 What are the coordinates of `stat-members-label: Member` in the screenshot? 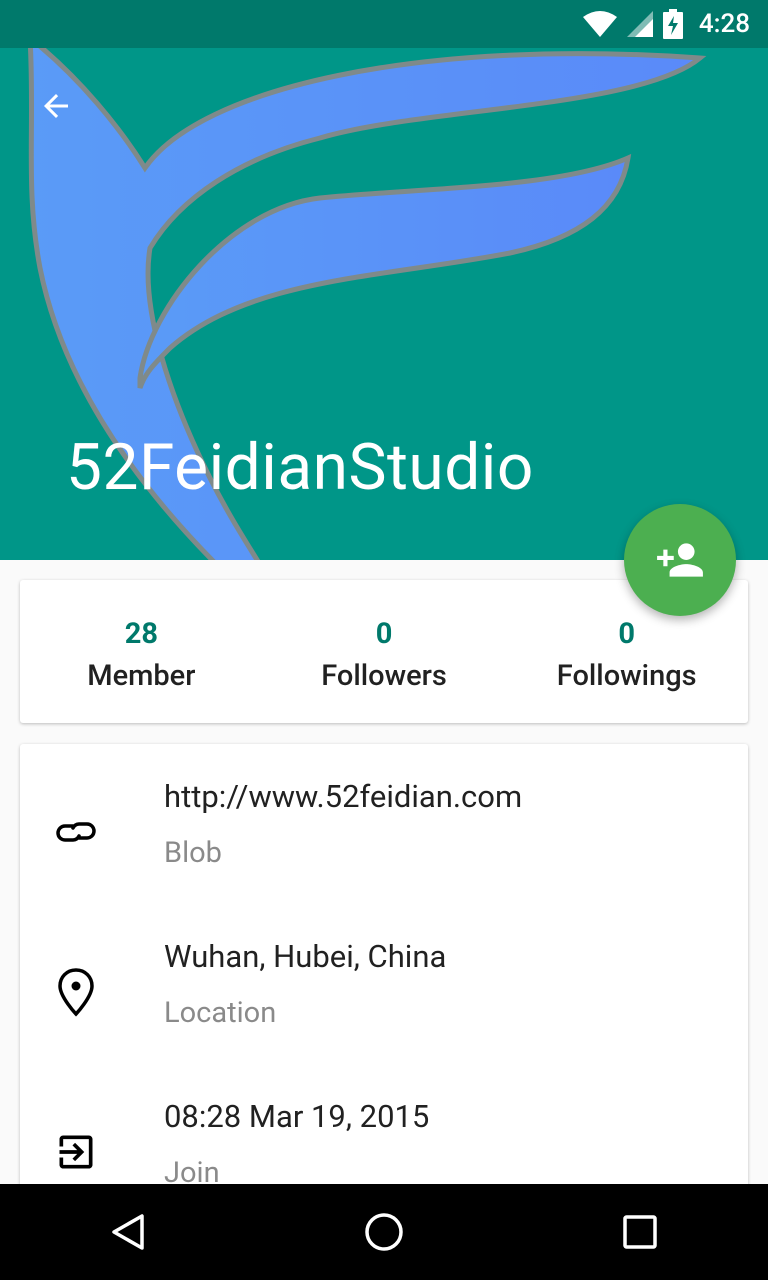 It's located at (141, 675).